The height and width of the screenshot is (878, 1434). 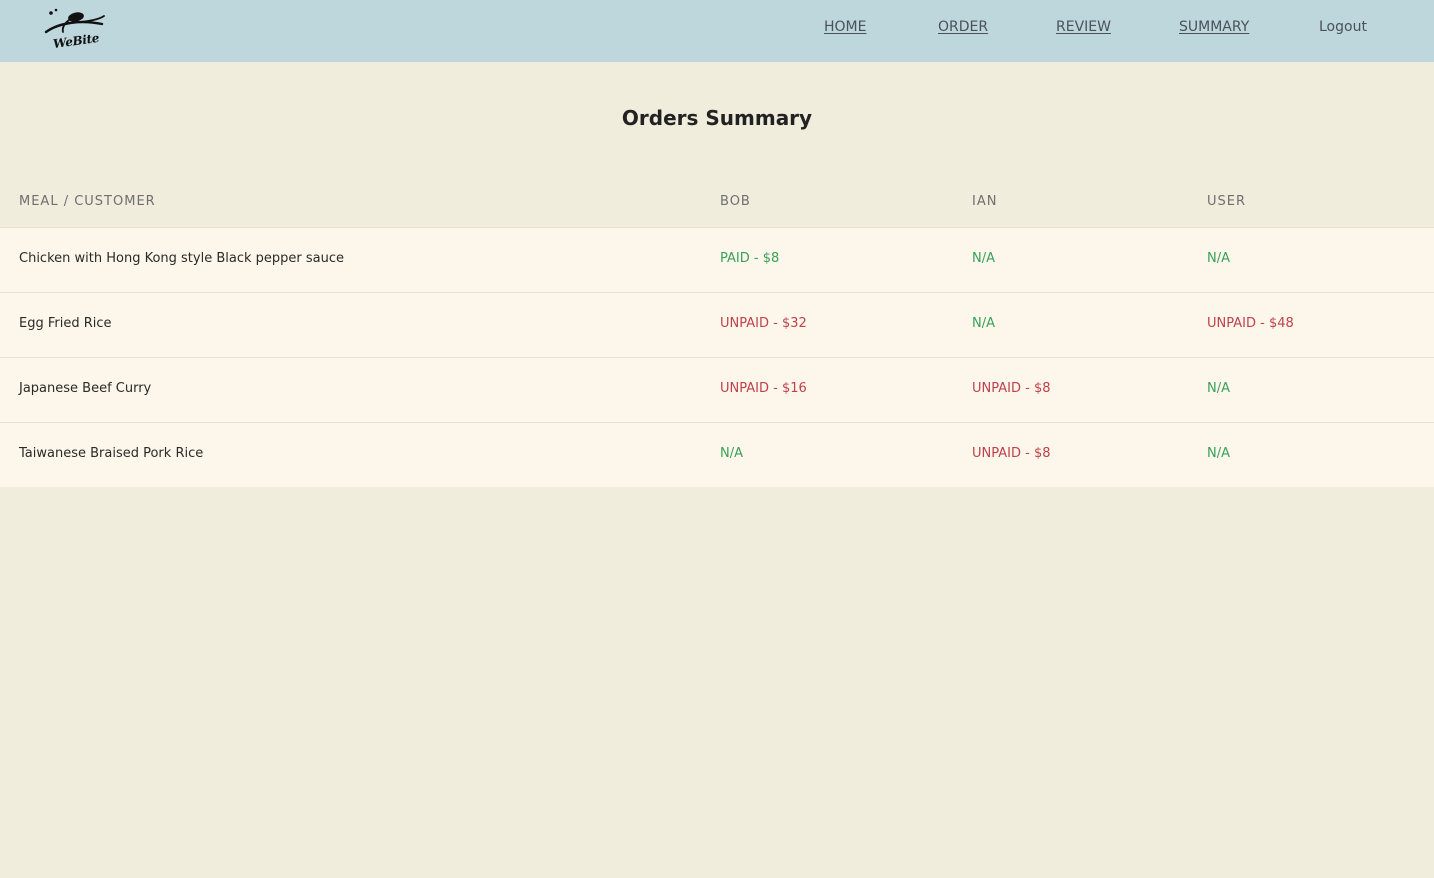 I want to click on order-status-cell: UNPAID - $16, so click(x=763, y=388).